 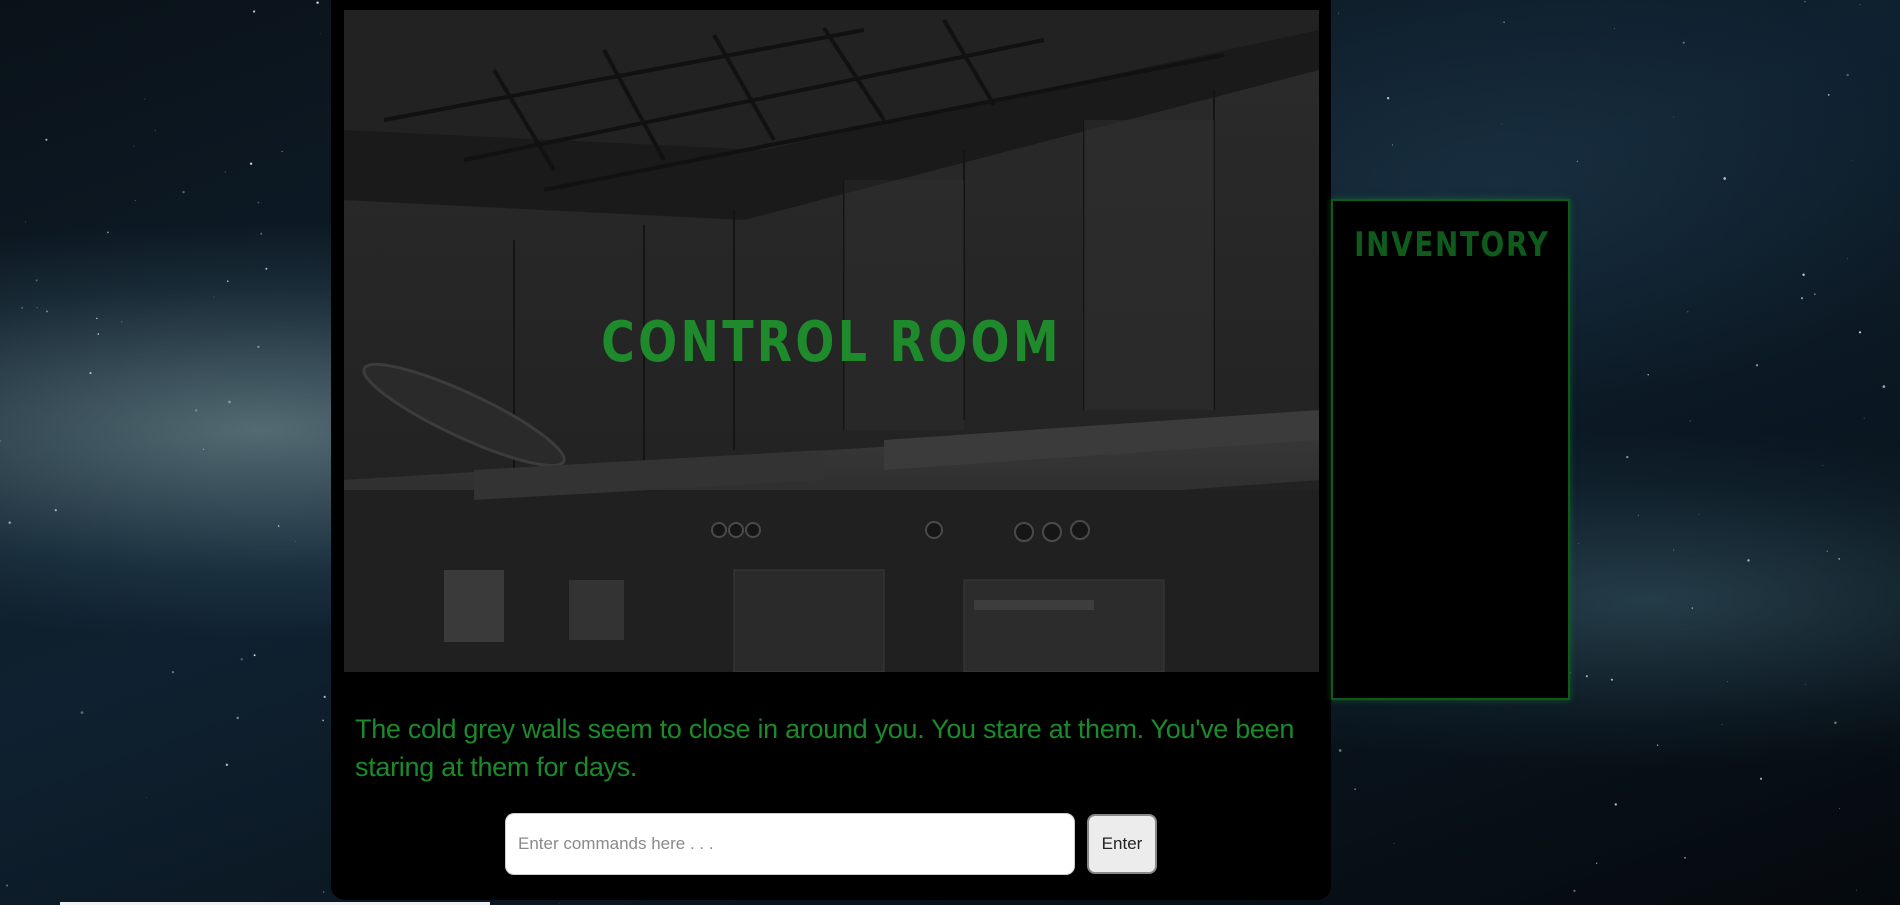 I want to click on inventory-panel: INVENTORY, so click(x=1450, y=449).